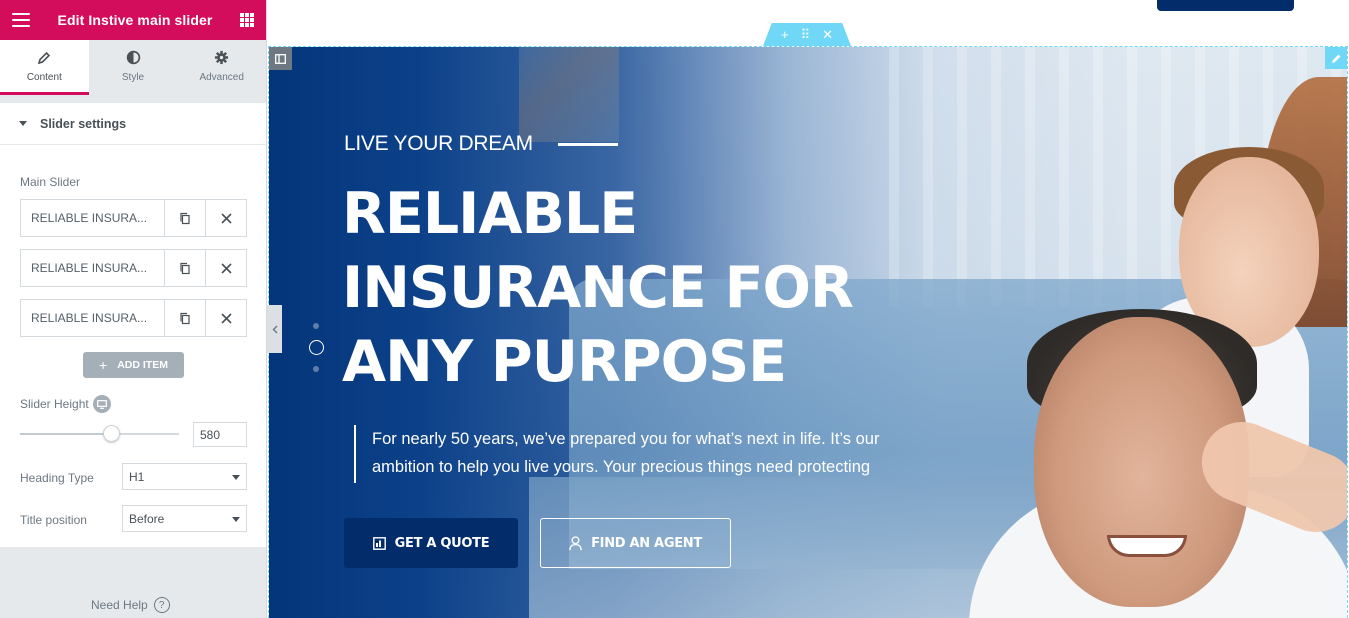 This screenshot has height=618, width=1349. I want to click on tab-advanced: Advanced, so click(222, 67).